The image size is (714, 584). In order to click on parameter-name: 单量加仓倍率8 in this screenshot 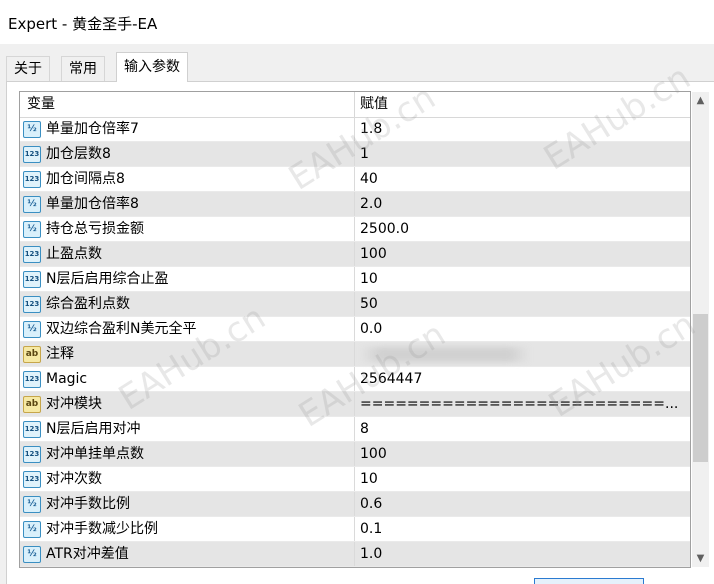, I will do `click(92, 204)`.